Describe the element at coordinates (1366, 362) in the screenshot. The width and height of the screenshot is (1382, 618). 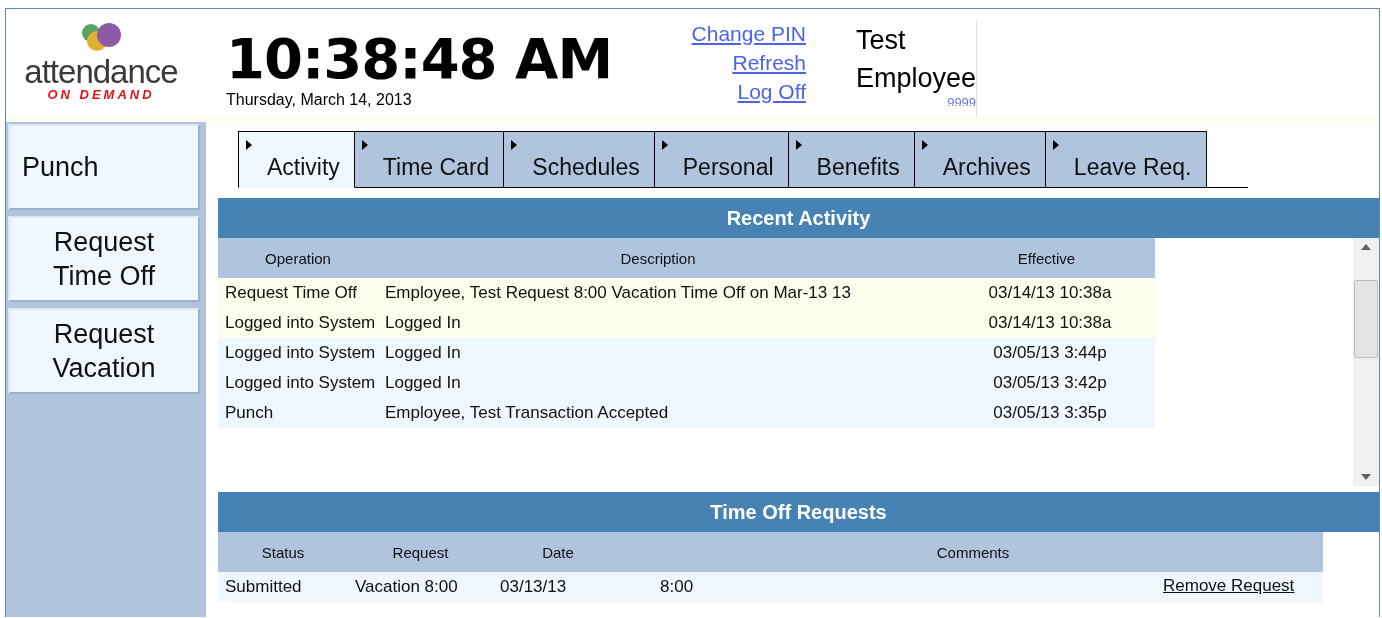
I see `scrollbar` at that location.